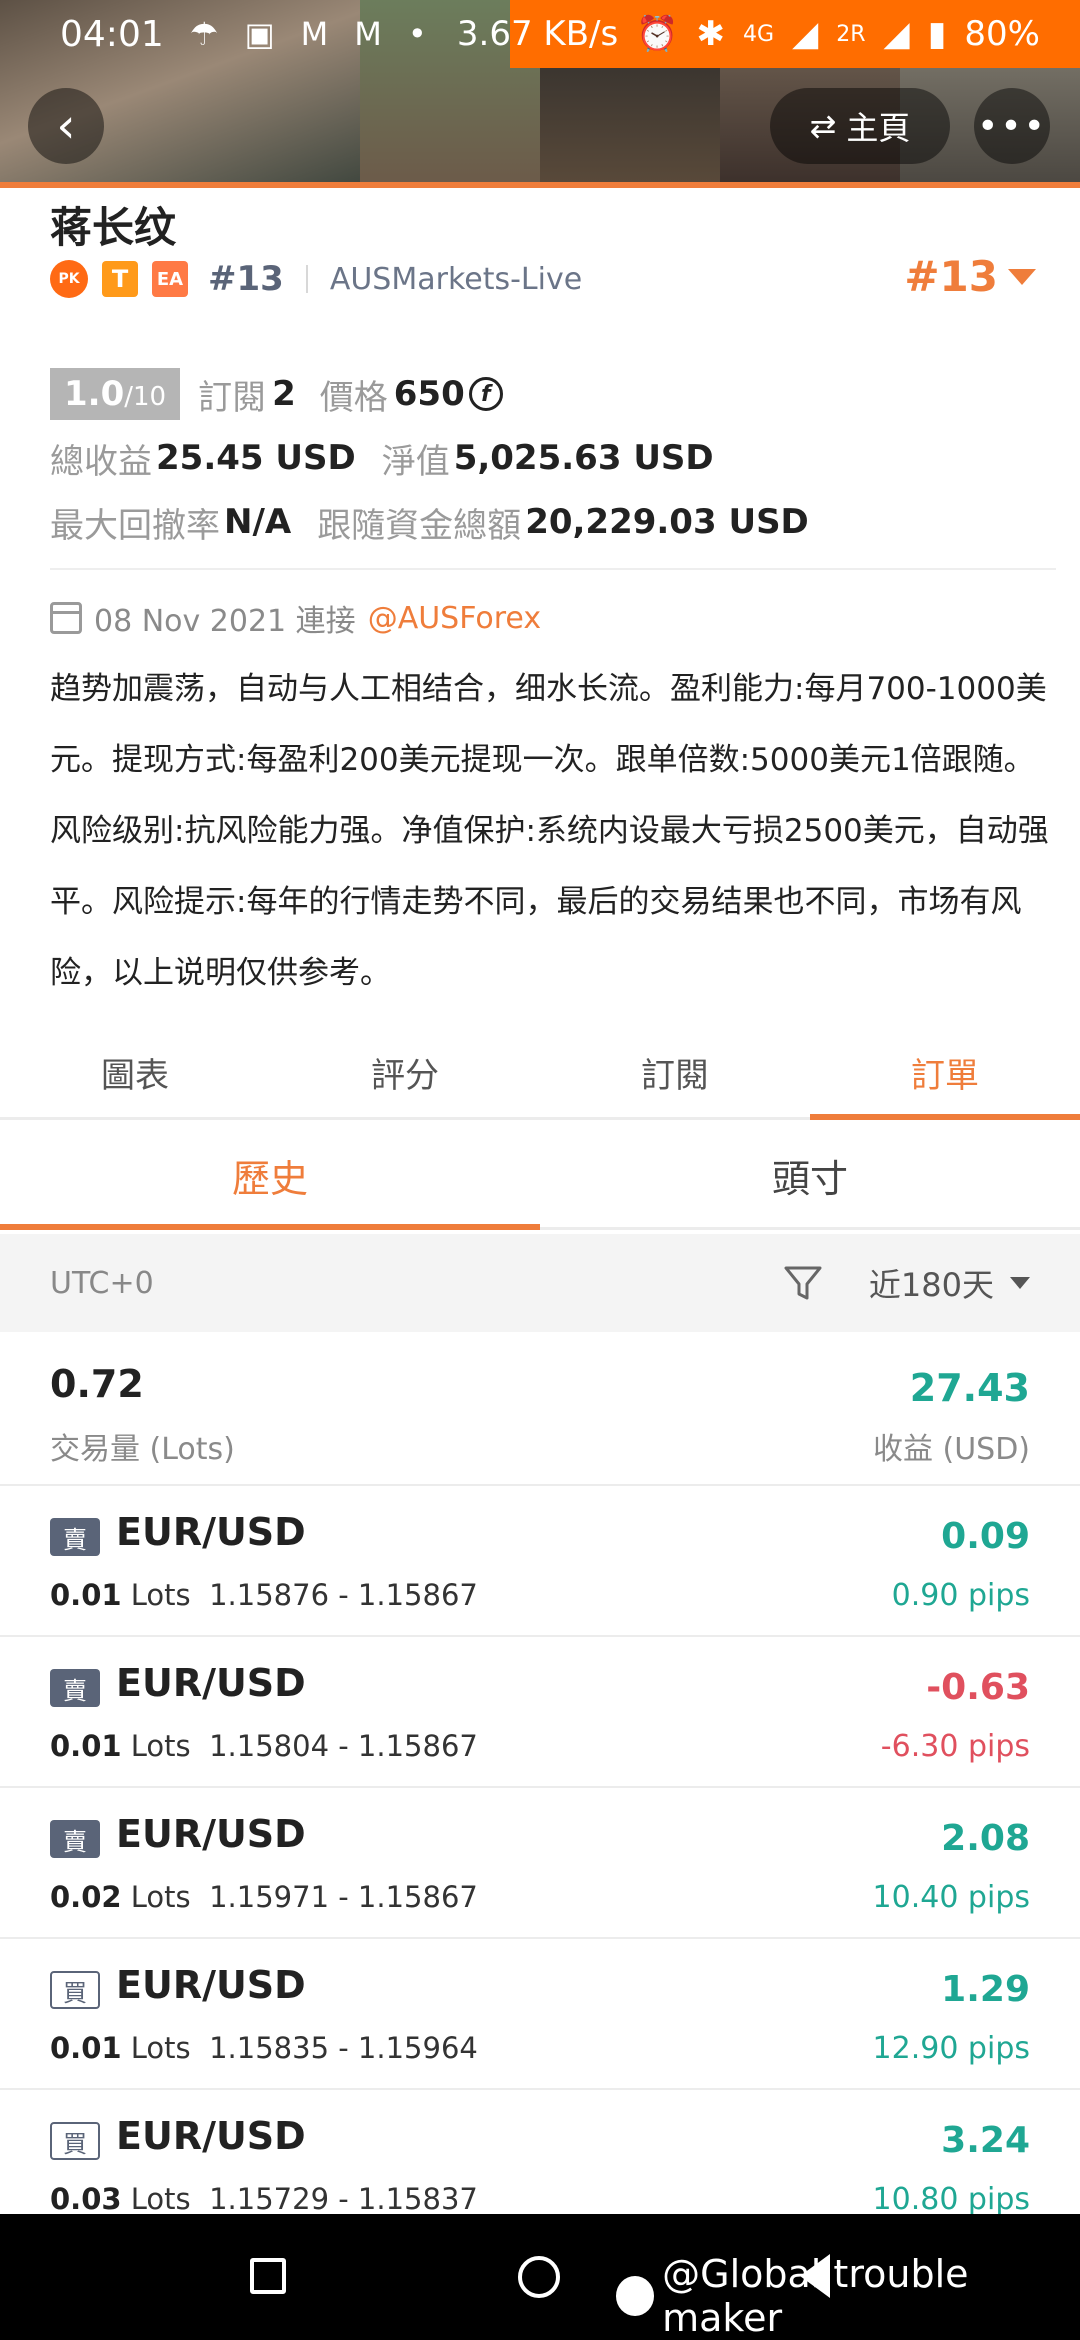  Describe the element at coordinates (810, 1175) in the screenshot. I see `subtab-positions: 頭寸` at that location.